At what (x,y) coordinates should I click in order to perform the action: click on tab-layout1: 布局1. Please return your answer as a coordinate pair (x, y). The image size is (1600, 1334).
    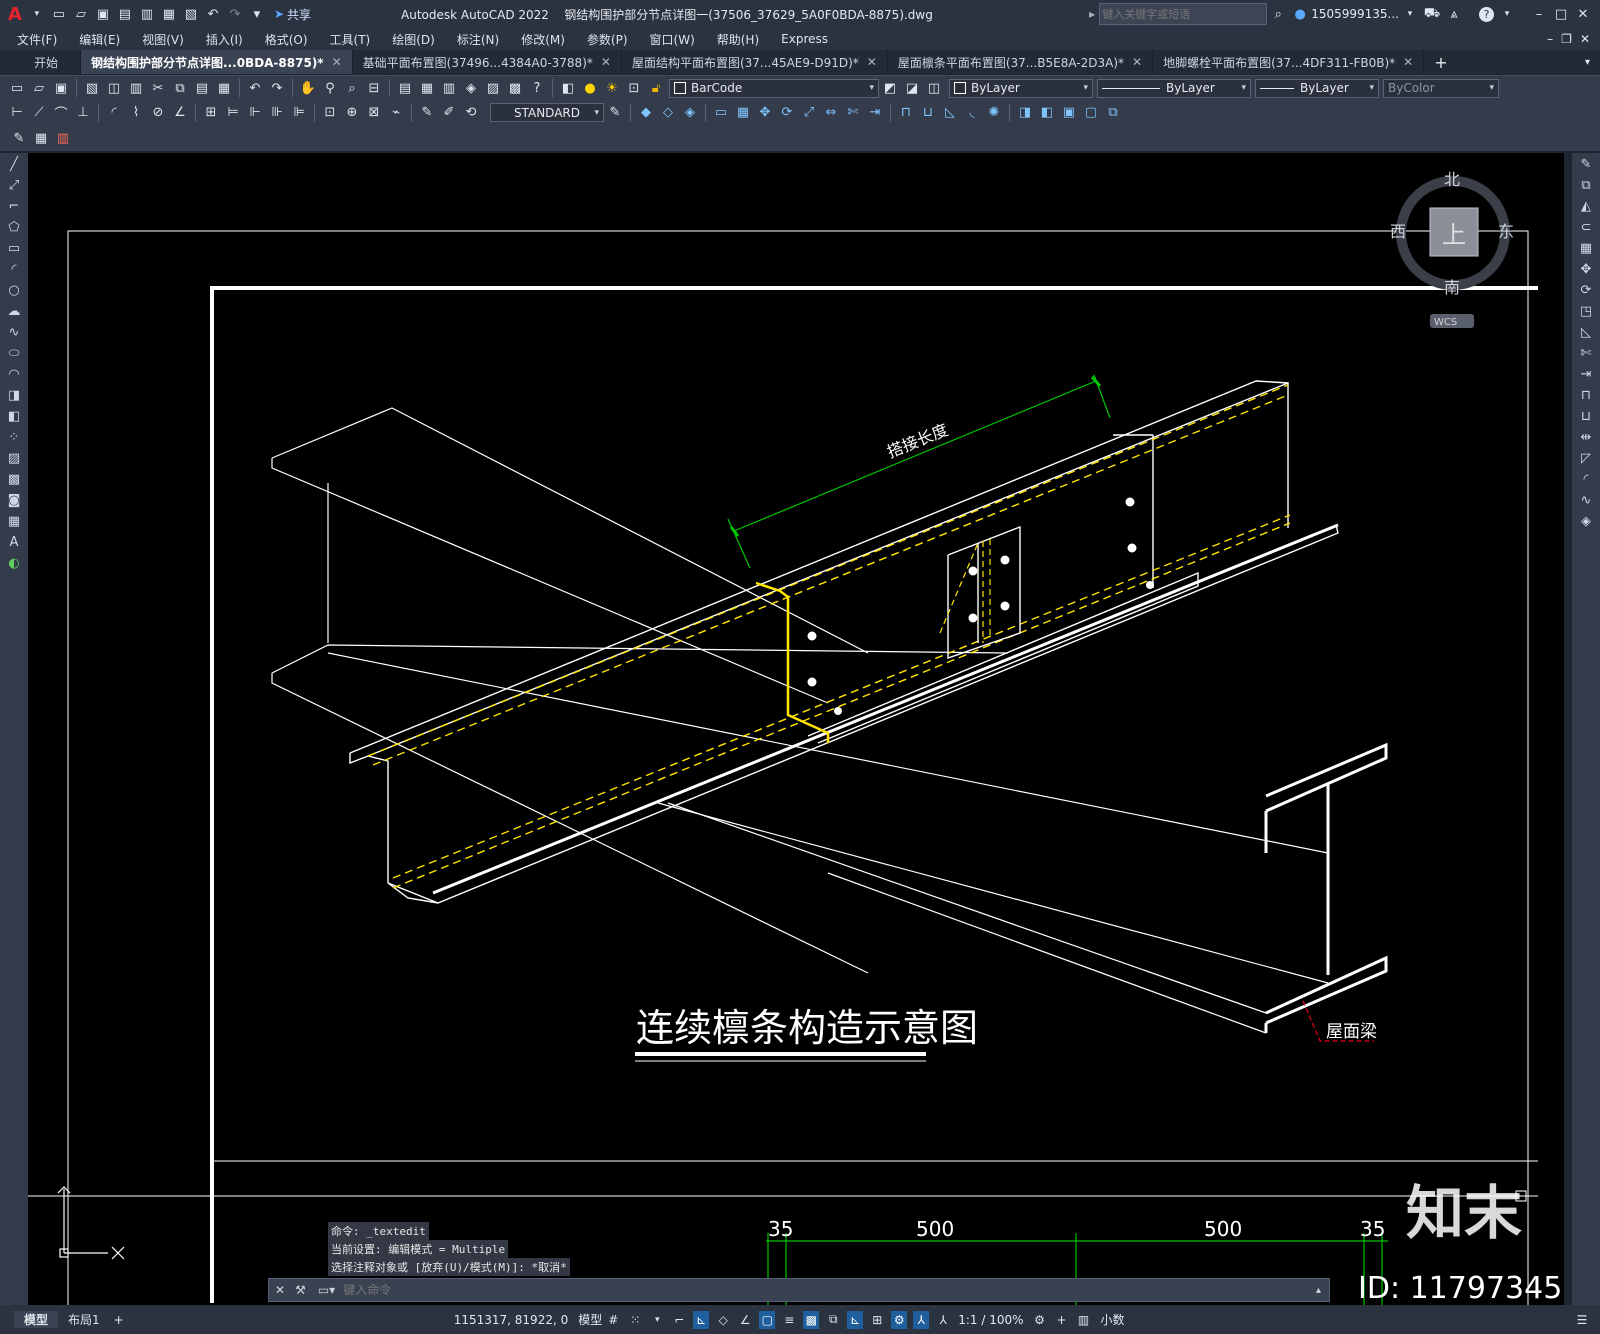
    Looking at the image, I should click on (84, 1319).